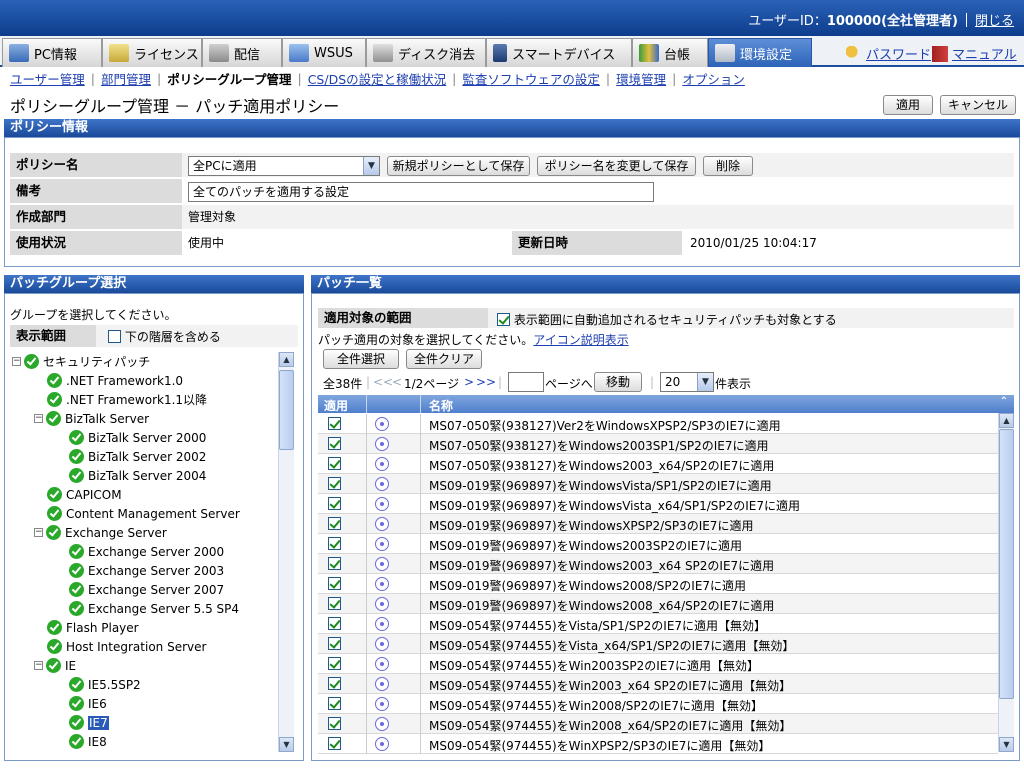  What do you see at coordinates (361, 359) in the screenshot?
I see `select-all-button: 全件選択` at bounding box center [361, 359].